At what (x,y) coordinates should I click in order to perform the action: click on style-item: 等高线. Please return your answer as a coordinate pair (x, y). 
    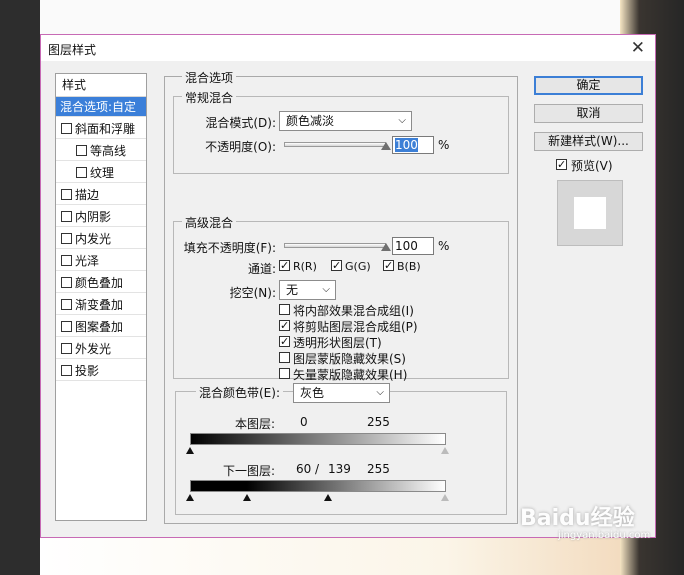
    Looking at the image, I should click on (101, 151).